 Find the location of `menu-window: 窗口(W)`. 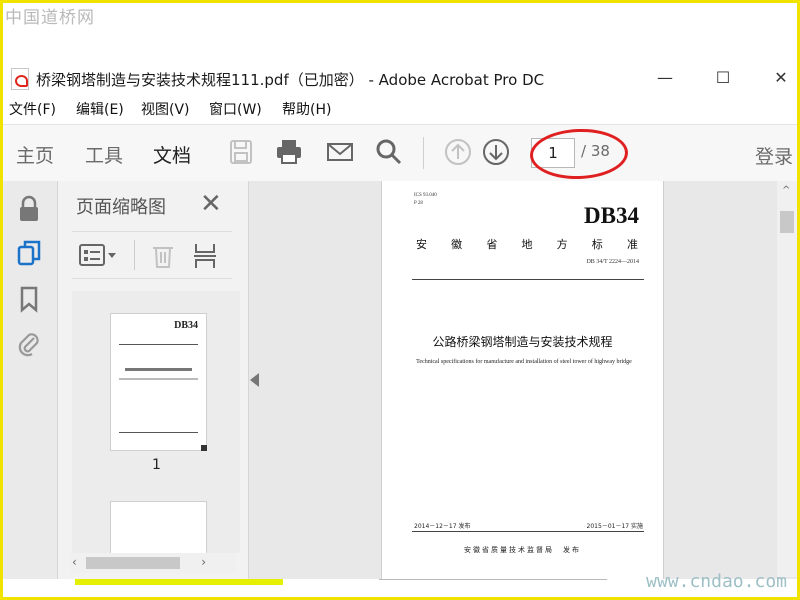

menu-window: 窗口(W) is located at coordinates (235, 109).